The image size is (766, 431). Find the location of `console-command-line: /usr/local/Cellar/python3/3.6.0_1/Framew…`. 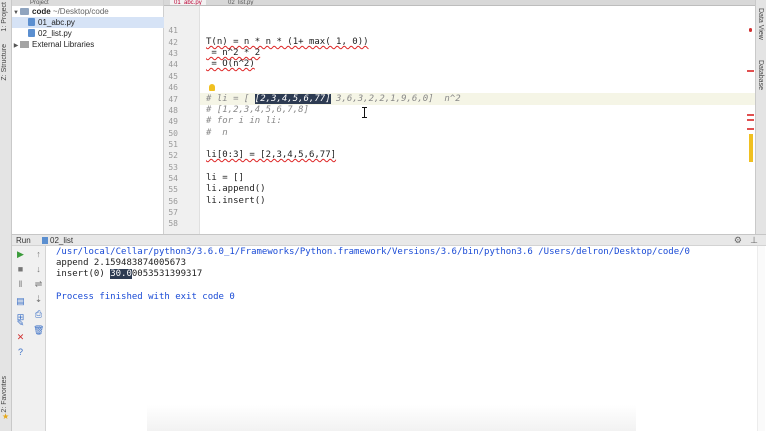

console-command-line: /usr/local/Cellar/python3/3.6.0_1/Framew… is located at coordinates (373, 252).